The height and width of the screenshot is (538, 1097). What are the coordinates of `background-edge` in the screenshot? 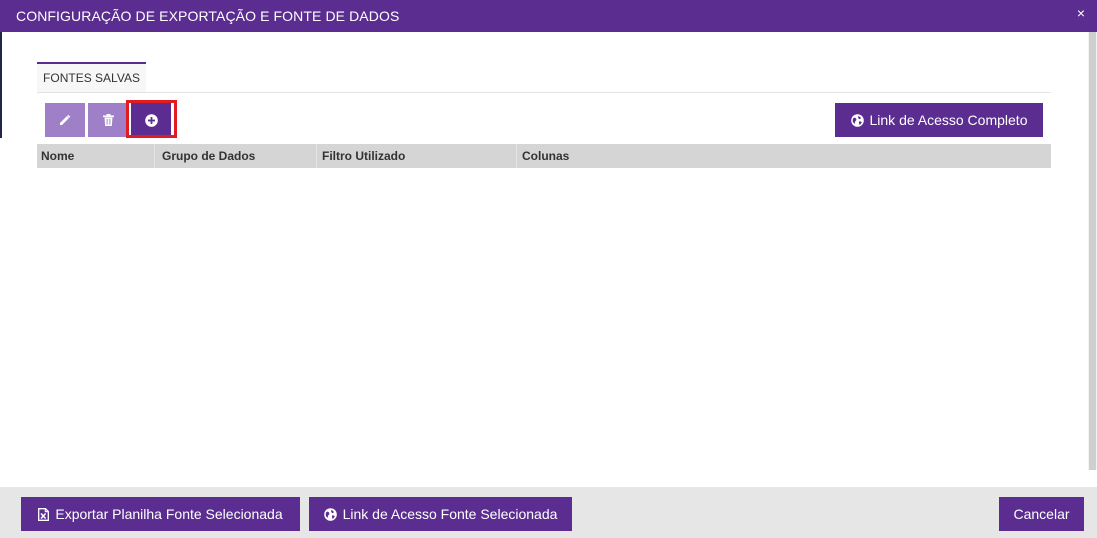 It's located at (1, 85).